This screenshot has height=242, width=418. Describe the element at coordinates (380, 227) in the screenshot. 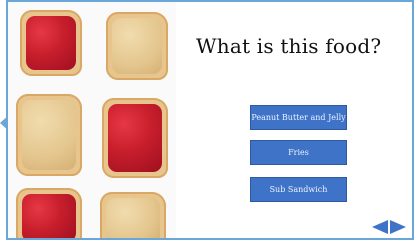

I see `arrow-left-icon` at that location.